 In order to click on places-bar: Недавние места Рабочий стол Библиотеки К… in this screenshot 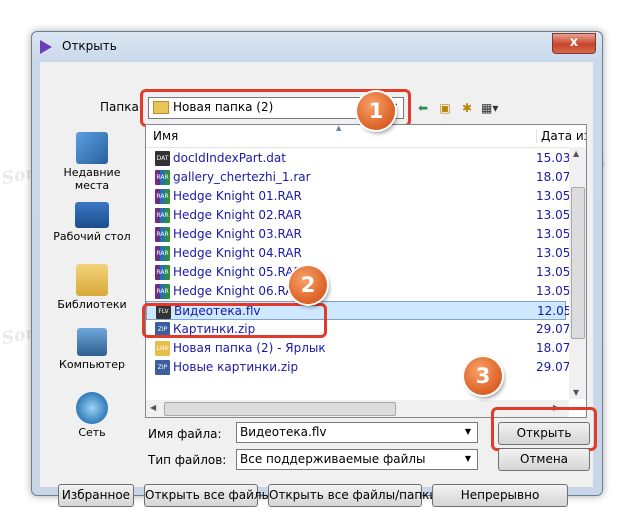, I will do `click(92, 265)`.